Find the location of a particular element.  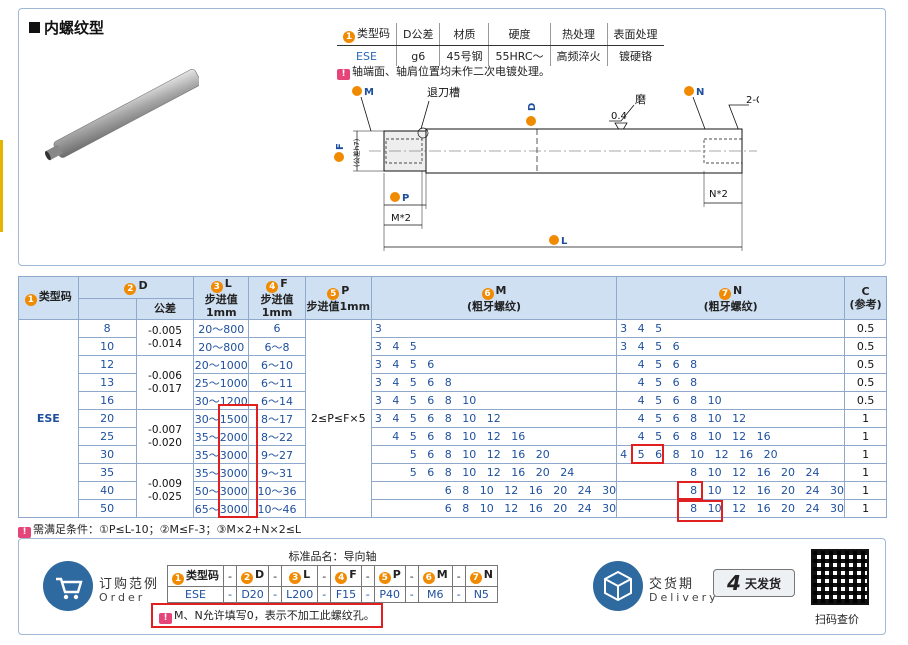

header-l: 3 L 步进值1mm is located at coordinates (221, 298).